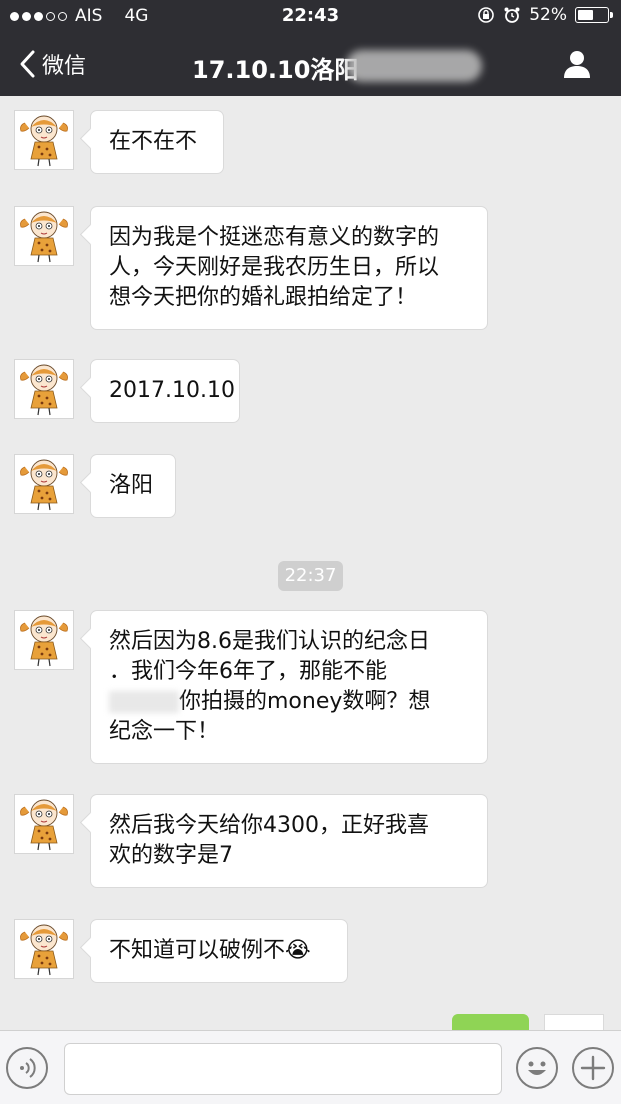 The image size is (621, 1104). I want to click on input-bar, so click(310, 1067).